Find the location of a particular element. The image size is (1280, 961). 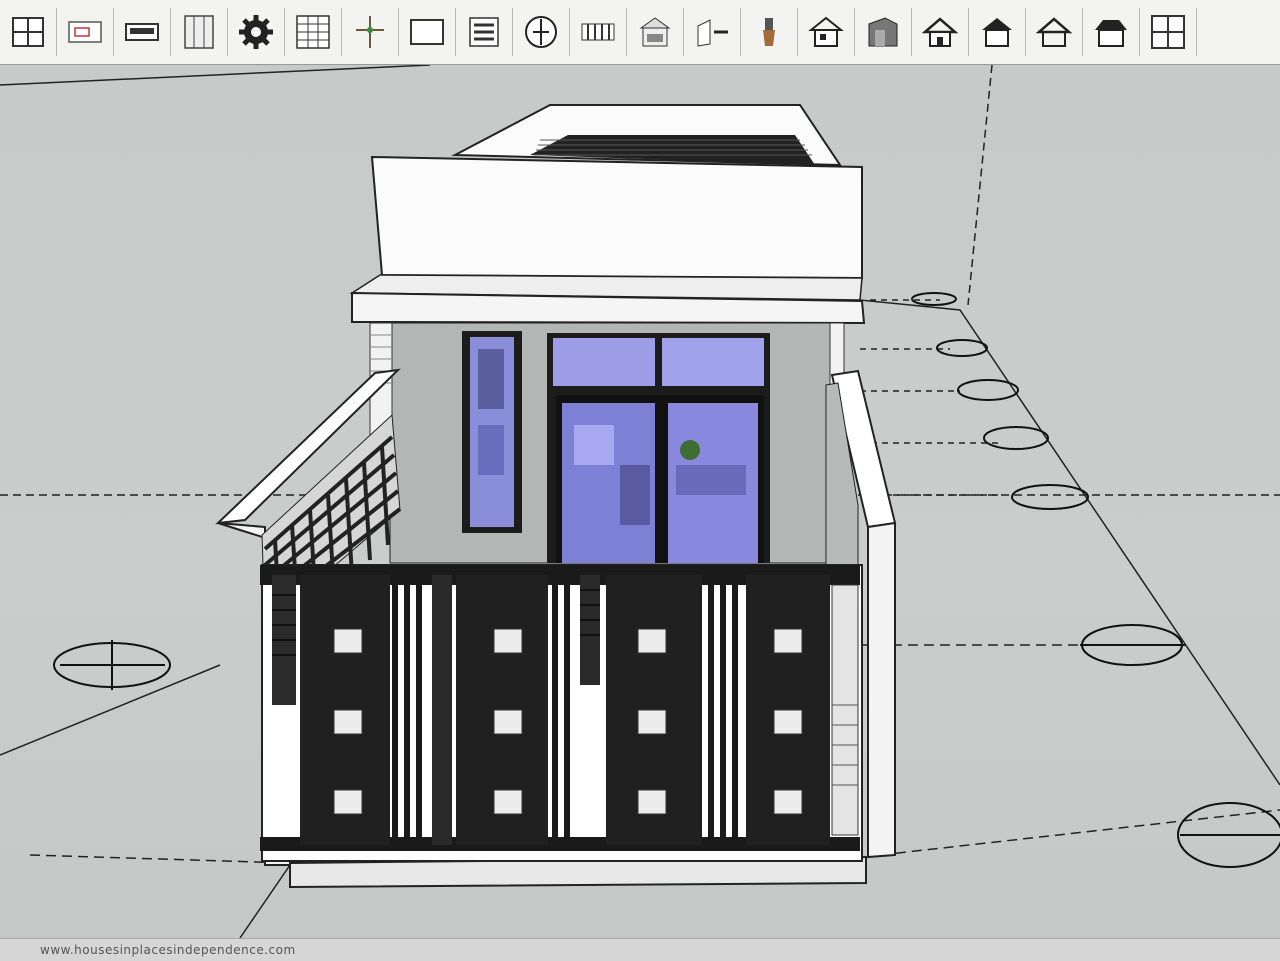

rectangle-icon is located at coordinates (427, 32).